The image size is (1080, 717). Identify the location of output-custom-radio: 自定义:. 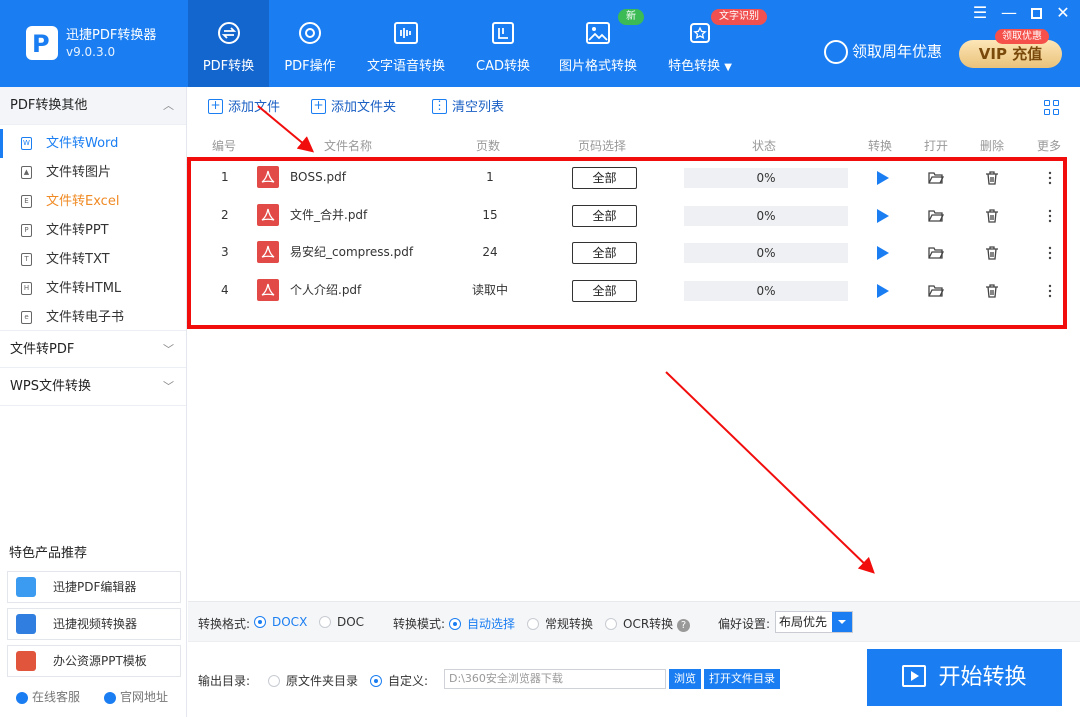
(399, 680).